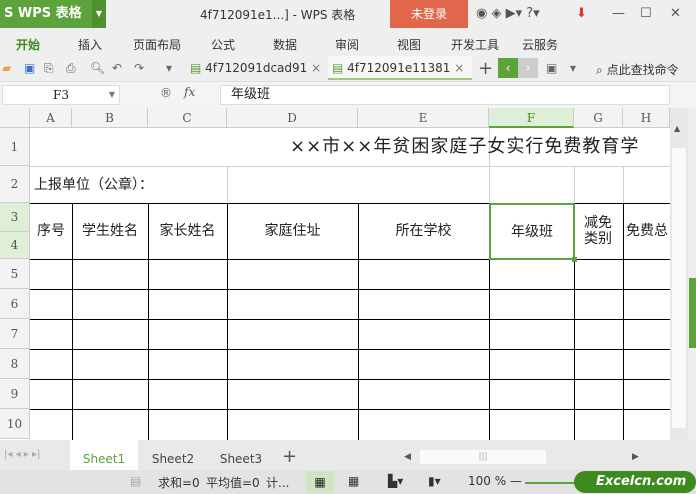 The width and height of the screenshot is (696, 494). I want to click on doc-tab-1: ▤ 4f712091dcad91 ×, so click(256, 68).